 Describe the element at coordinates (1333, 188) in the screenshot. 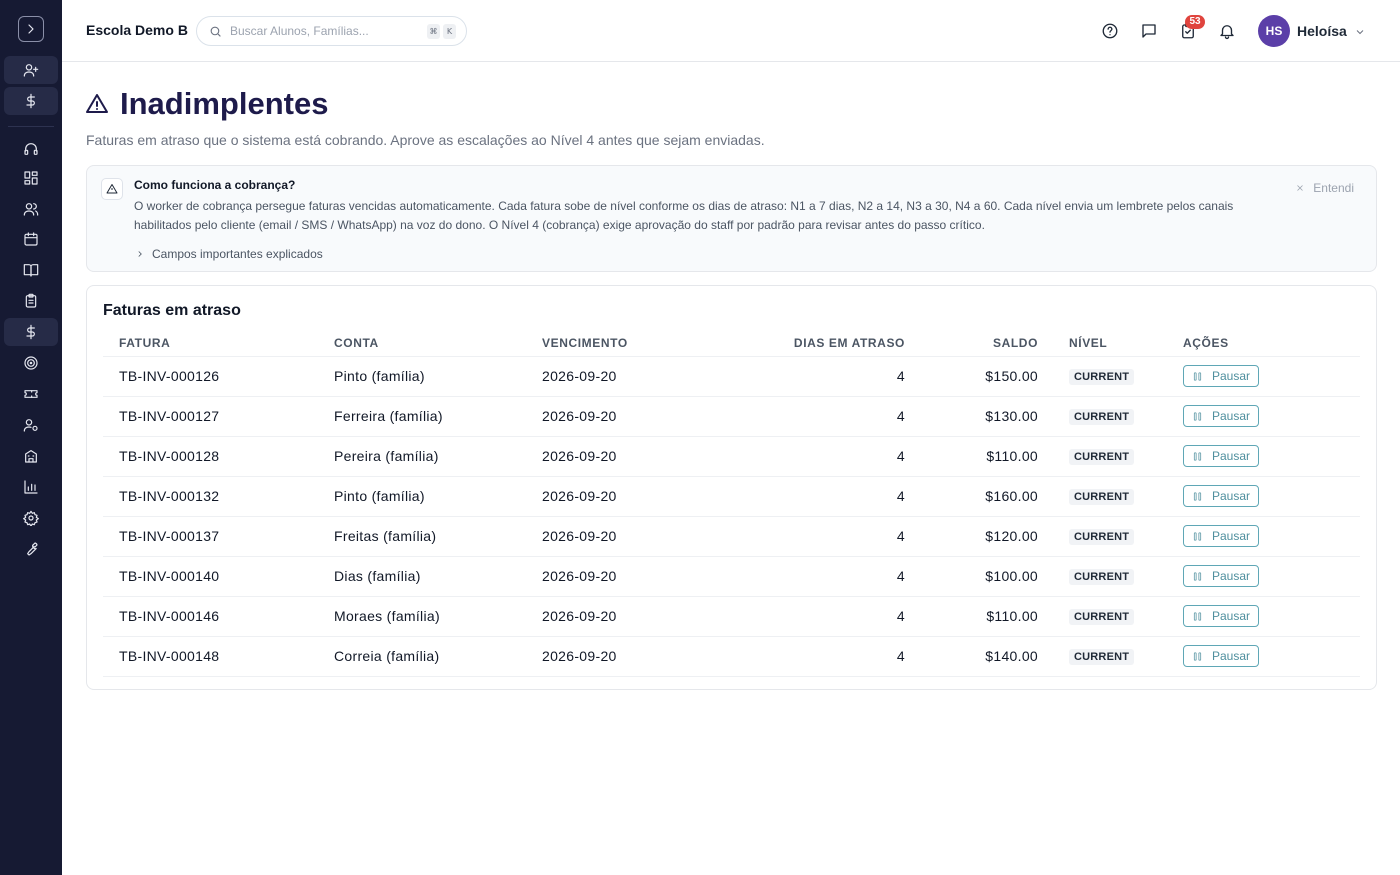

I see `dismiss-label: Entendi` at that location.